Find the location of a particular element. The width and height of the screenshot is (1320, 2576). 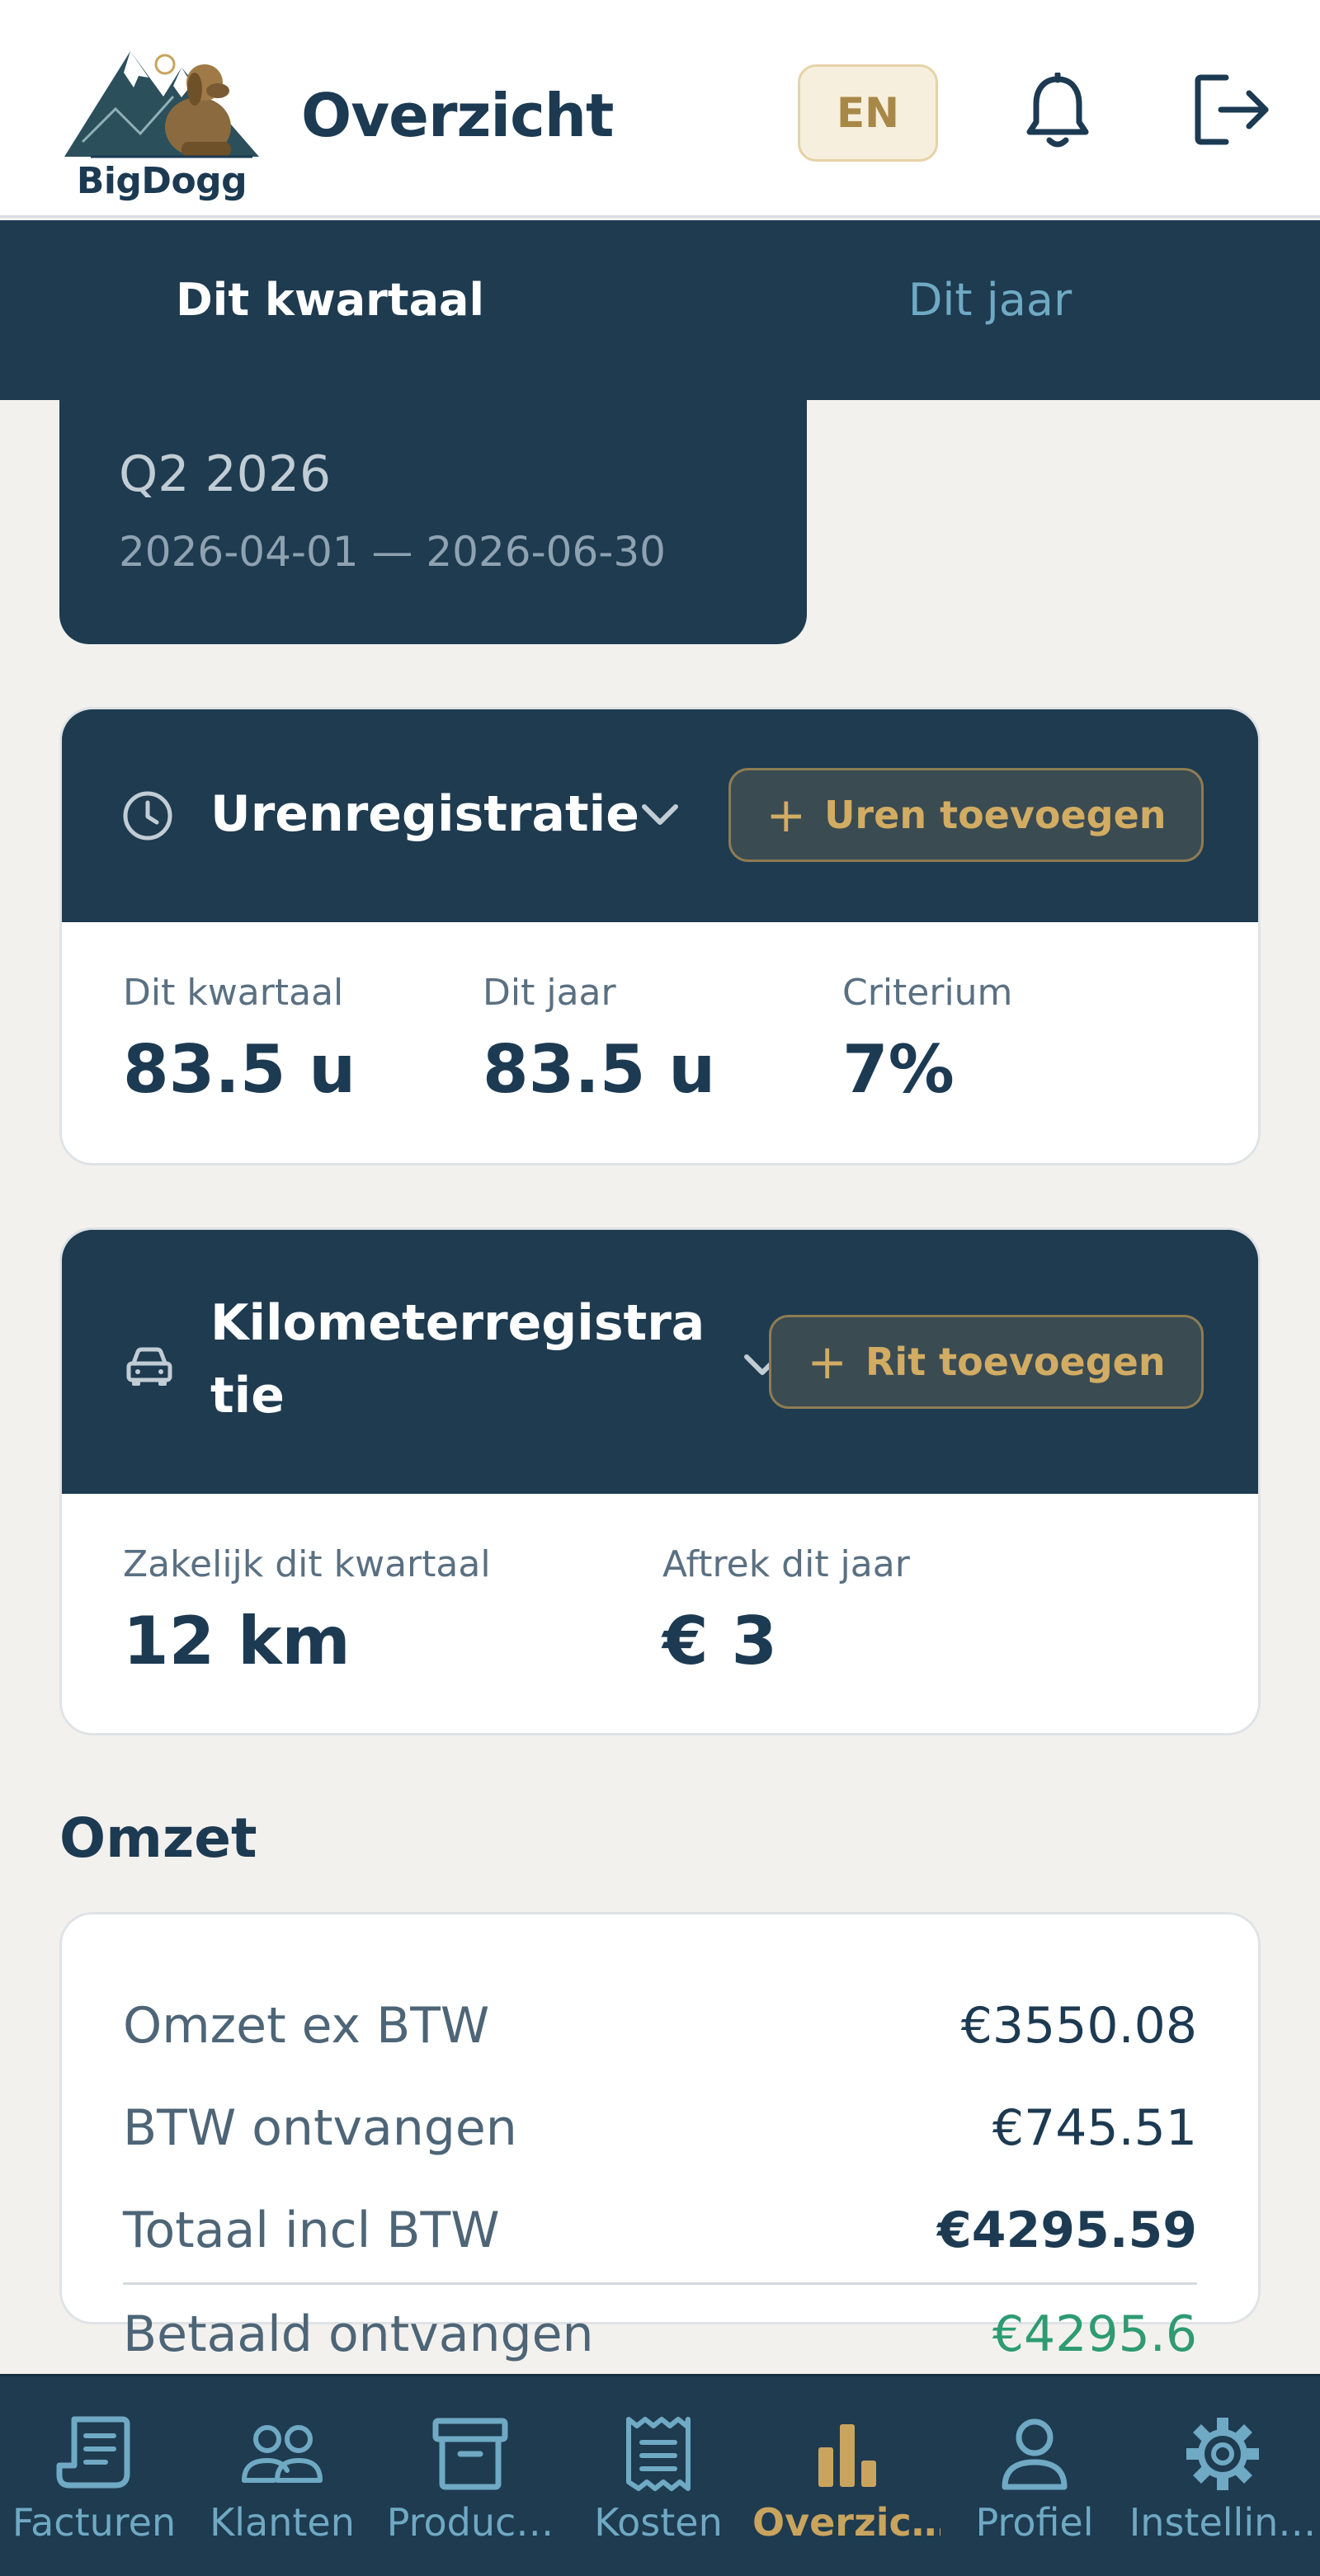

stat-label: Zakelijk dit kwartaal is located at coordinates (307, 1564).